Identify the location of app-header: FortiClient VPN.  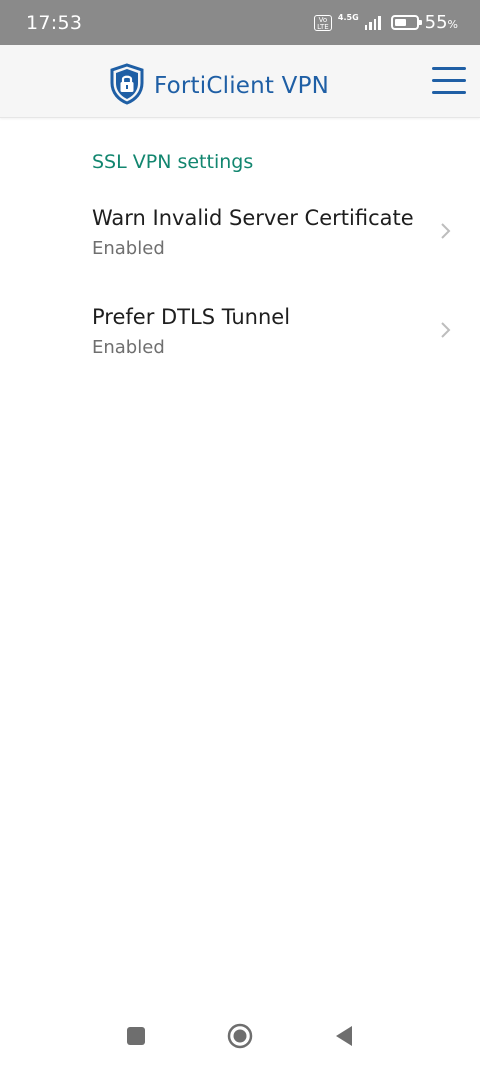
(240, 81).